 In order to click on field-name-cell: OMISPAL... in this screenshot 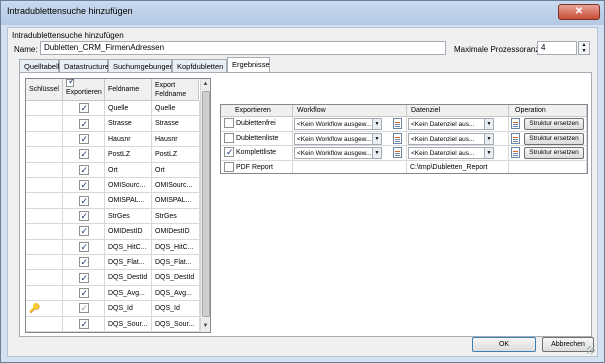, I will do `click(128, 201)`.